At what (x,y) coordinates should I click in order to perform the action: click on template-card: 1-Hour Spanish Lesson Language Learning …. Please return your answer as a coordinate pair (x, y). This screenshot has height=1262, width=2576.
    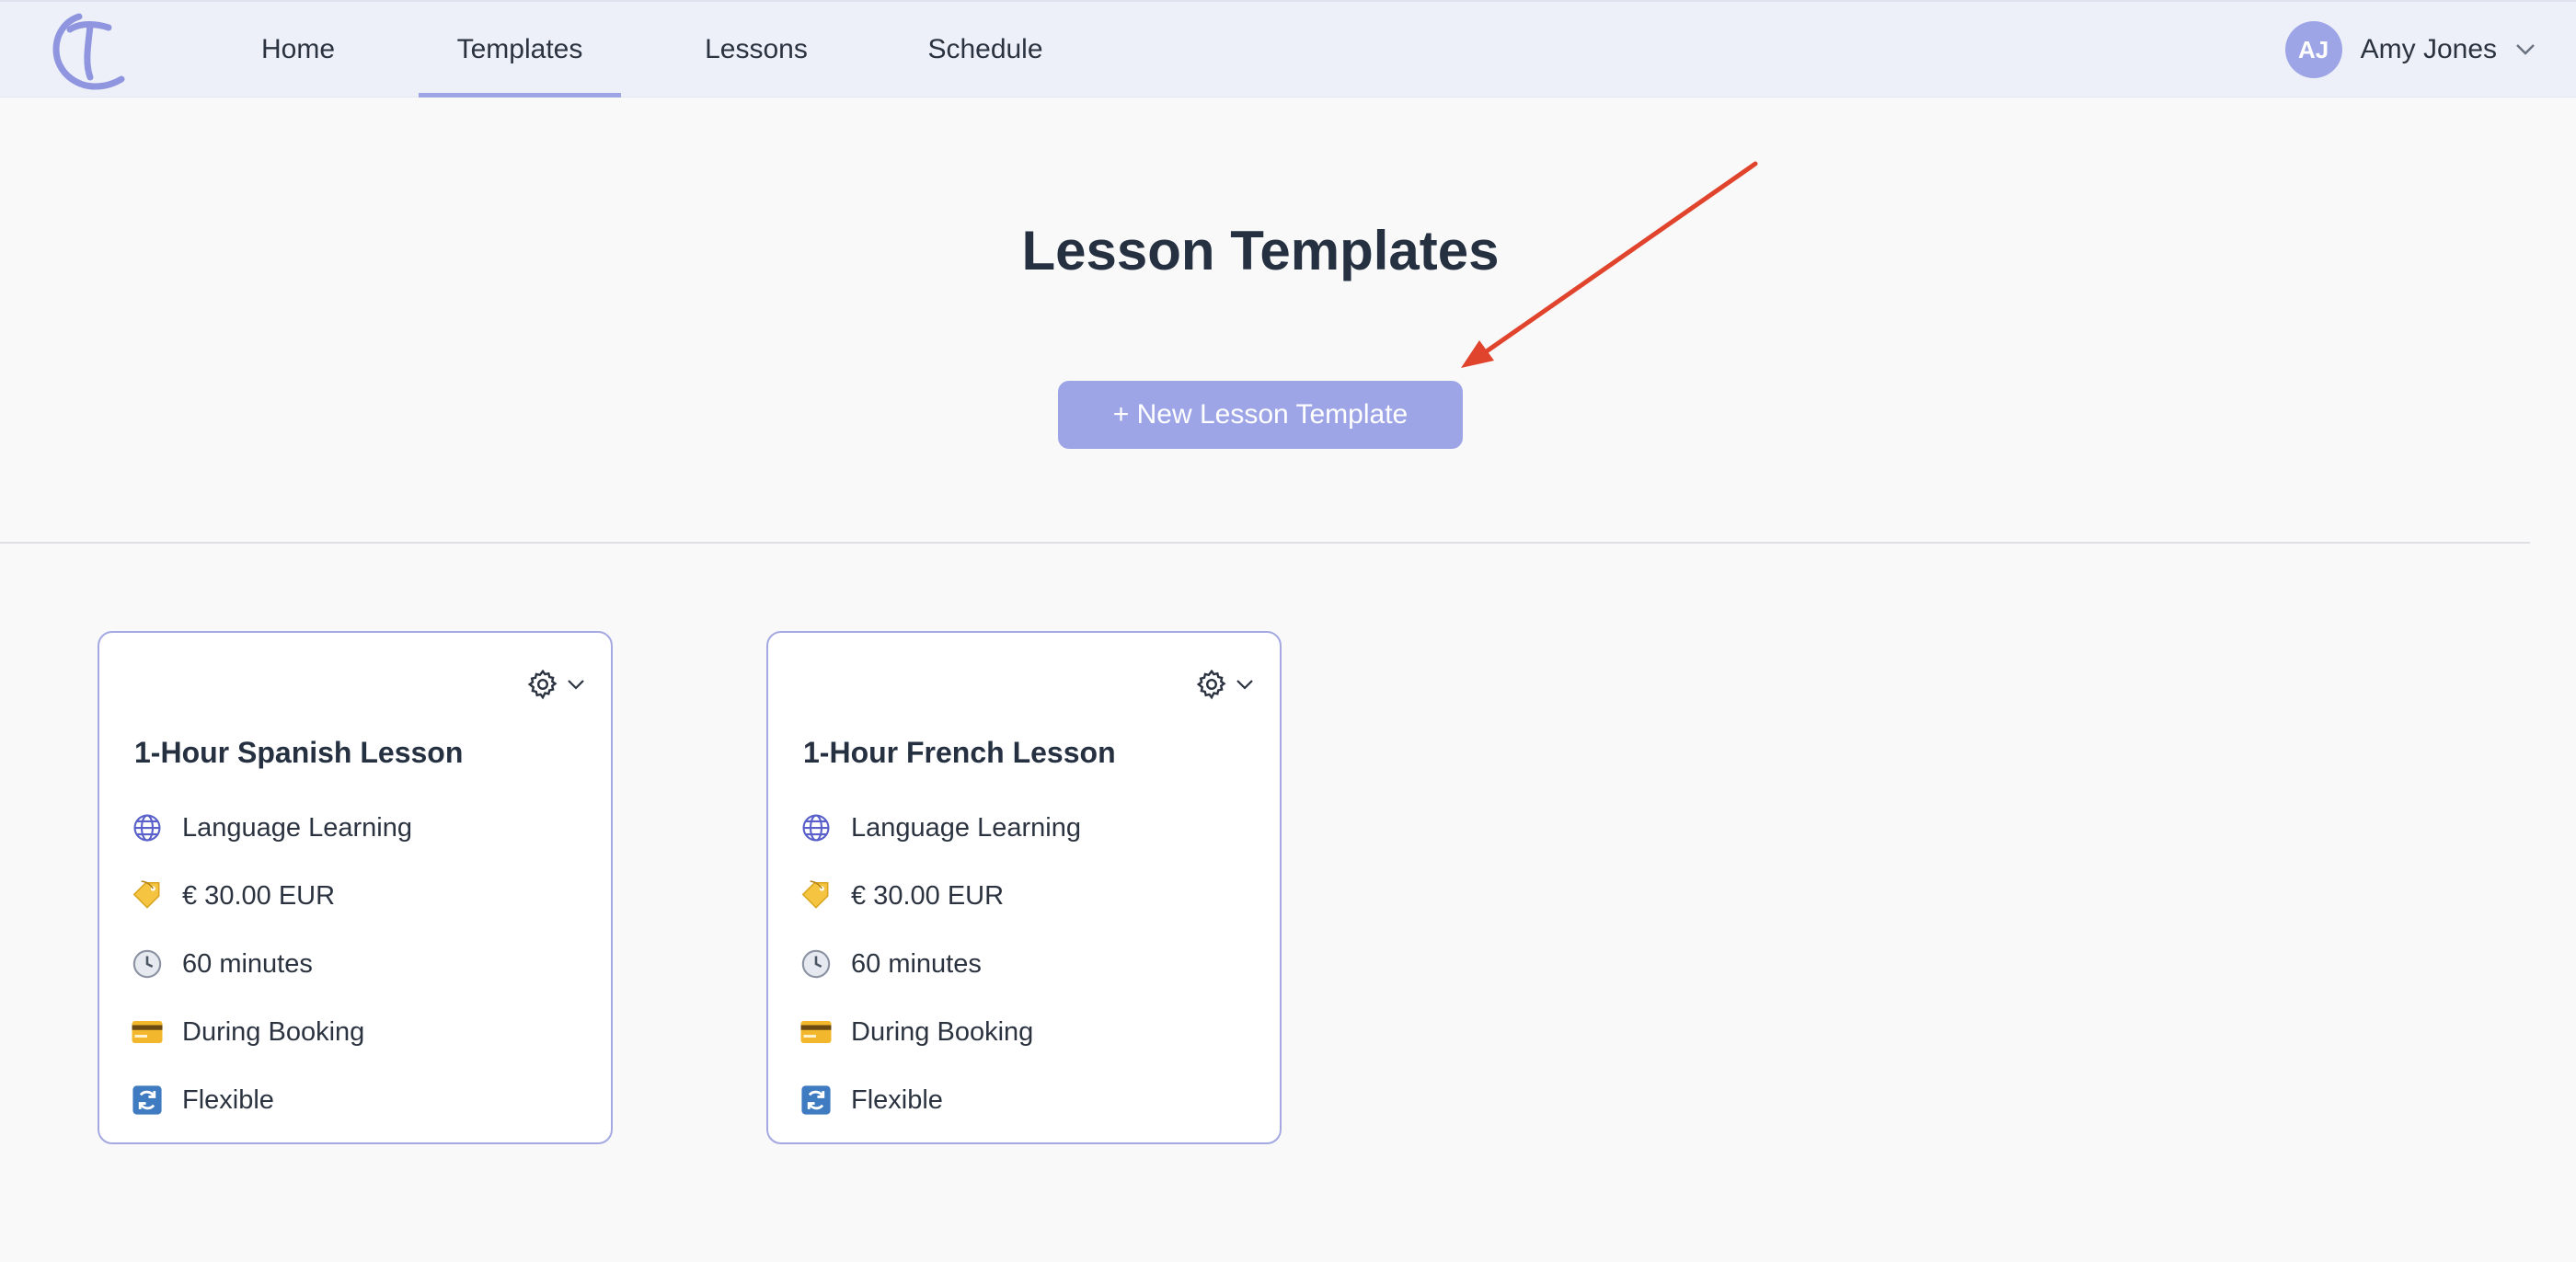
    Looking at the image, I should click on (355, 887).